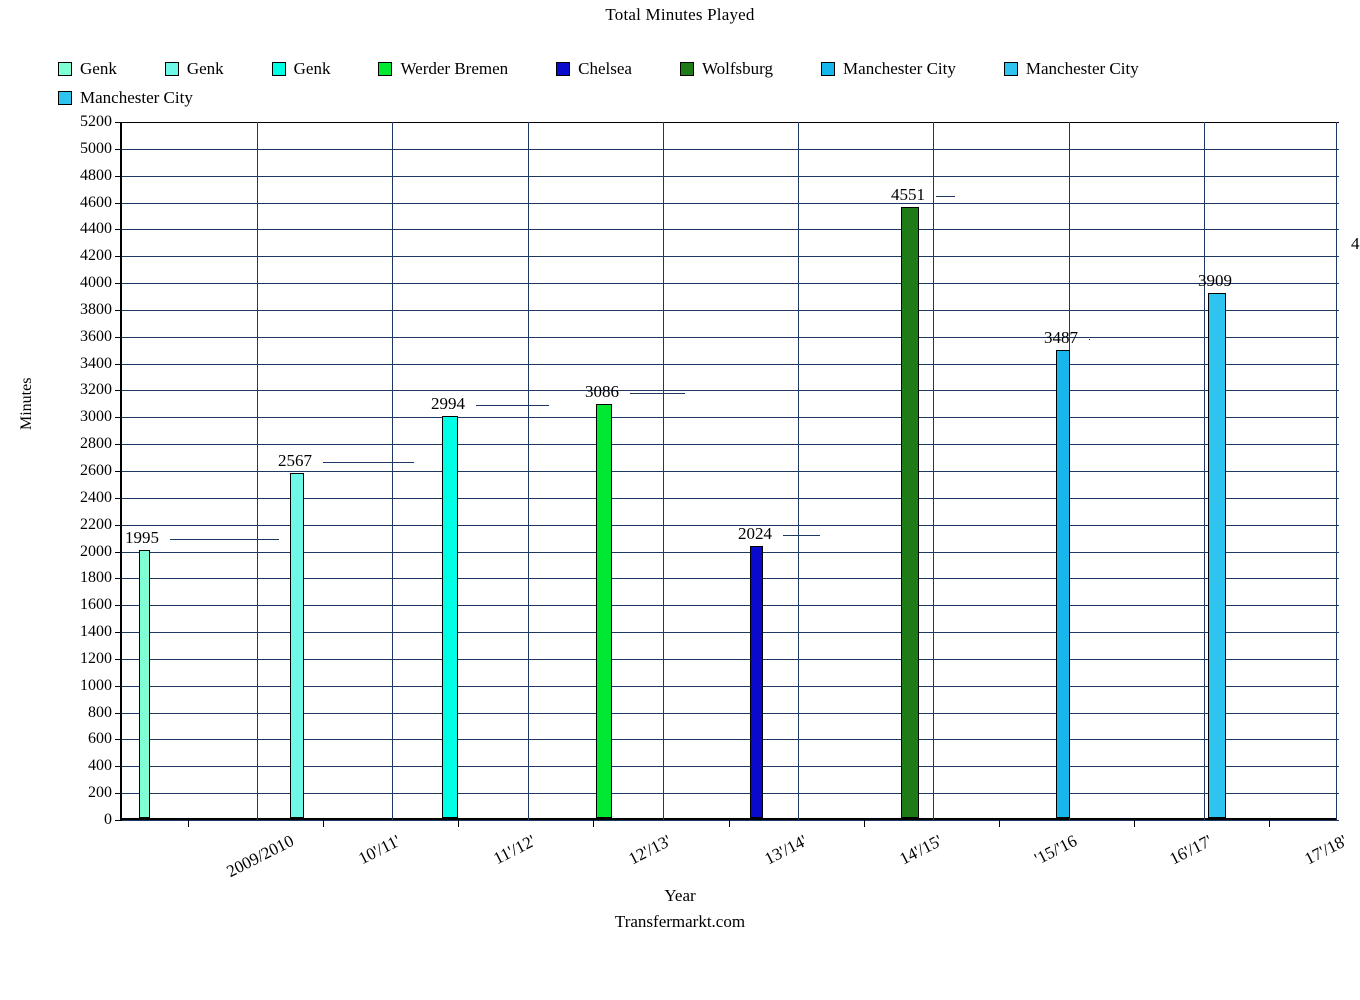  What do you see at coordinates (108, 819) in the screenshot?
I see `y-axis-tick-label: 0` at bounding box center [108, 819].